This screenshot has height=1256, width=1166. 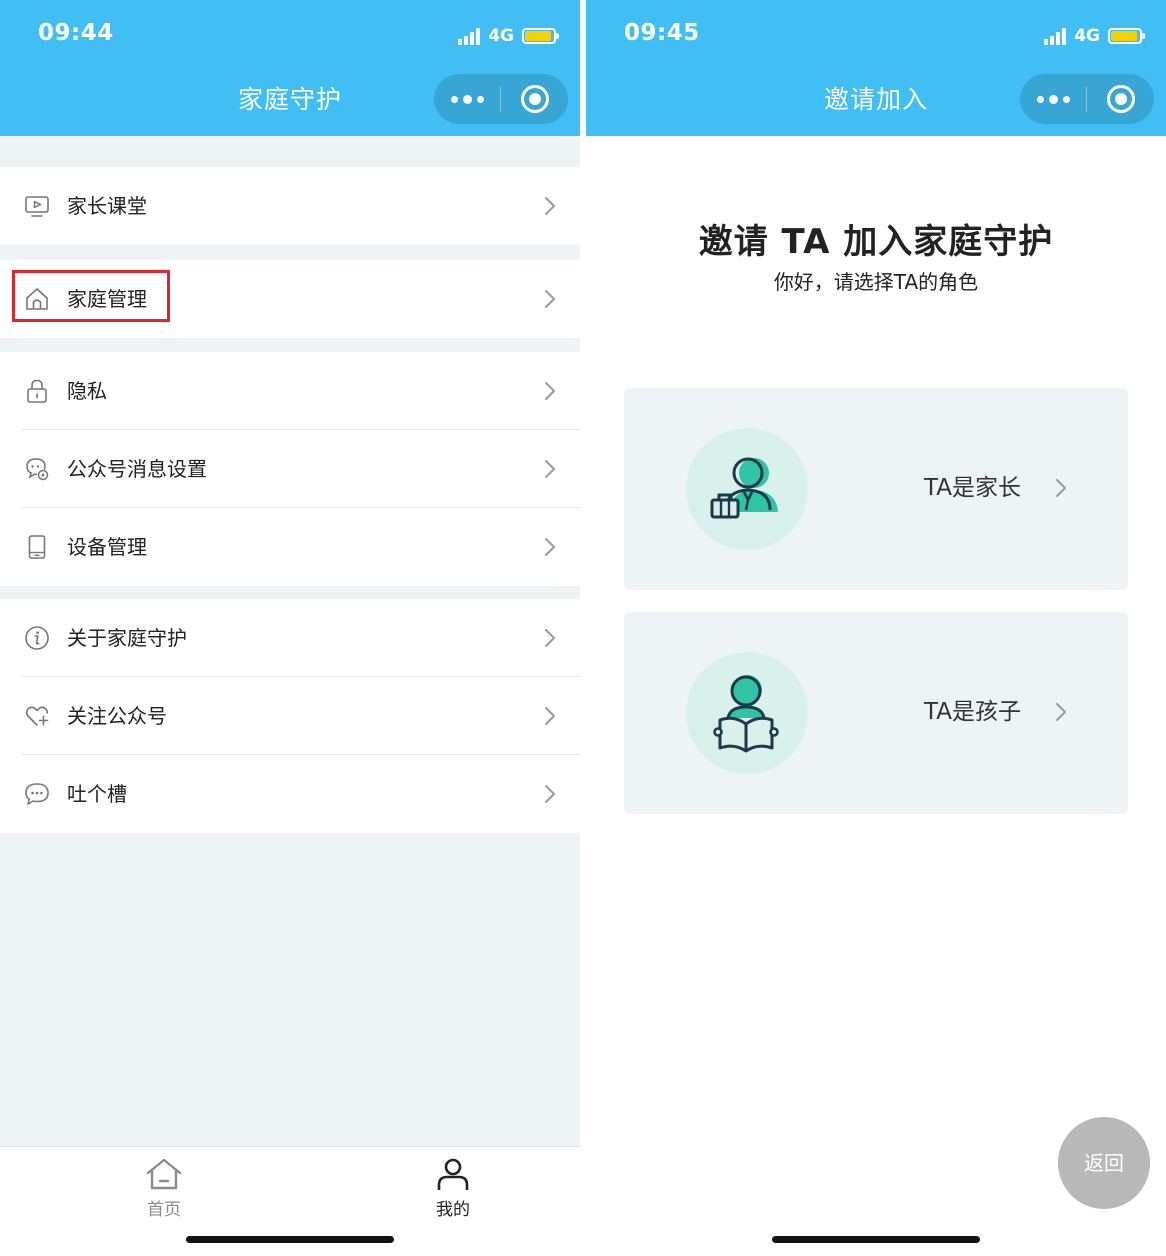 What do you see at coordinates (290, 794) in the screenshot?
I see `menu-item-feedback: 吐个槽` at bounding box center [290, 794].